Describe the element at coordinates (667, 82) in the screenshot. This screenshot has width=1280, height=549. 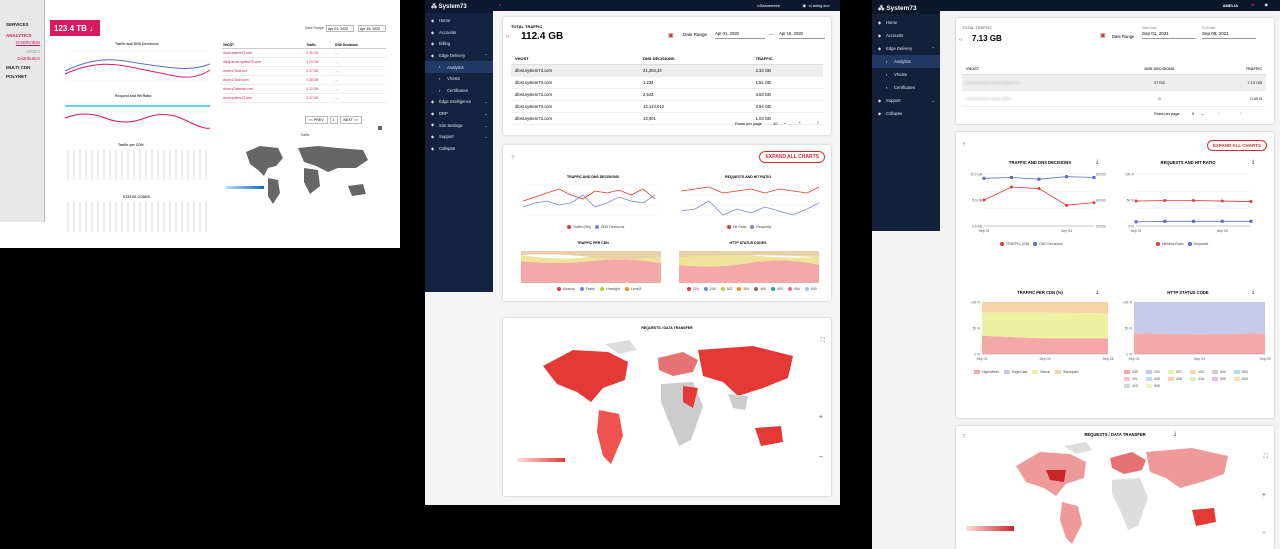
I see `table-row: dlost.system73.com 1,234 1.51 GB` at that location.